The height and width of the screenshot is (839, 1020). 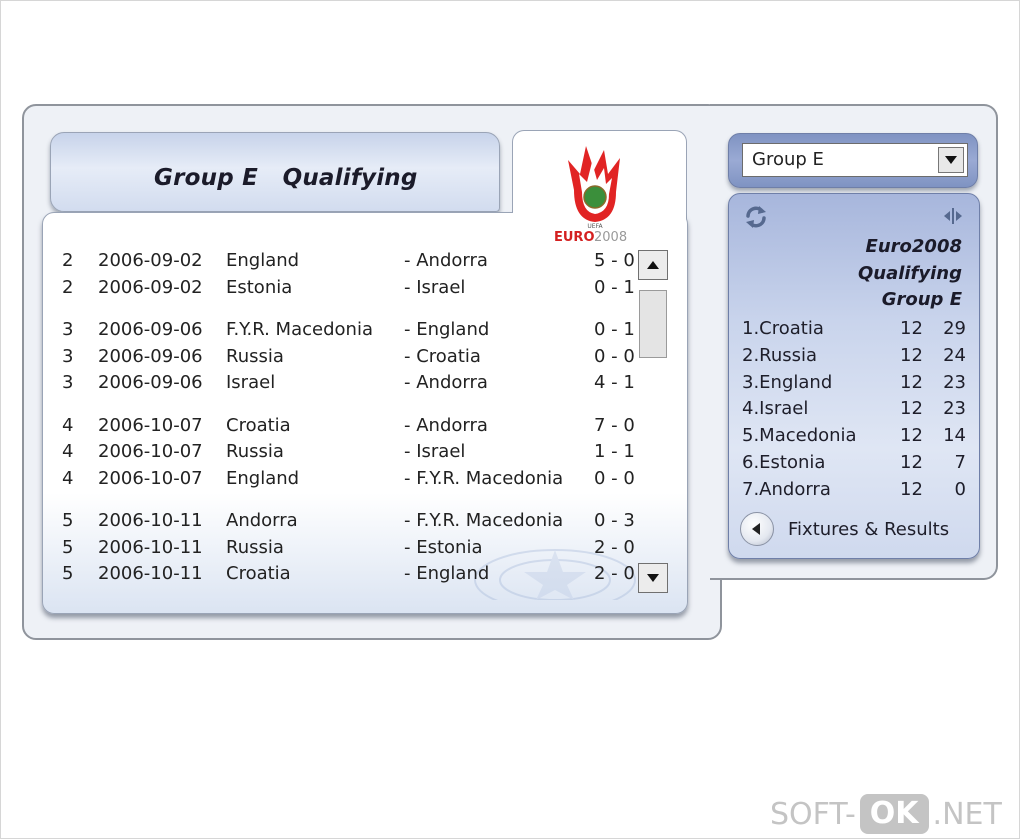 What do you see at coordinates (711, 342) in the screenshot?
I see `gadget-join` at bounding box center [711, 342].